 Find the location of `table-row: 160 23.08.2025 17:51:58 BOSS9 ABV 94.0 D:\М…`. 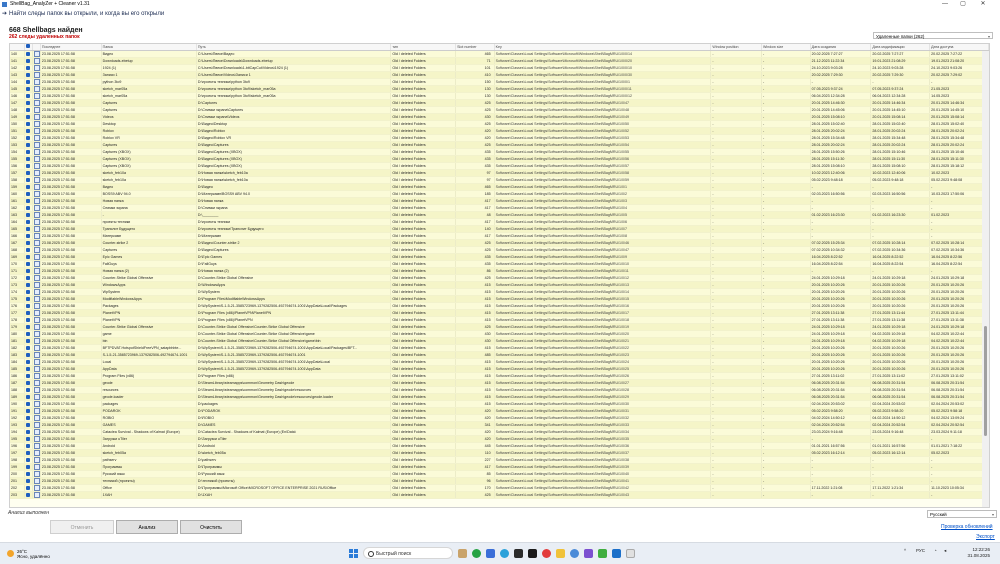

table-row: 160 23.08.2025 17:51:58 BOSS9 ABV 94.0 D:\М… is located at coordinates (499, 194).